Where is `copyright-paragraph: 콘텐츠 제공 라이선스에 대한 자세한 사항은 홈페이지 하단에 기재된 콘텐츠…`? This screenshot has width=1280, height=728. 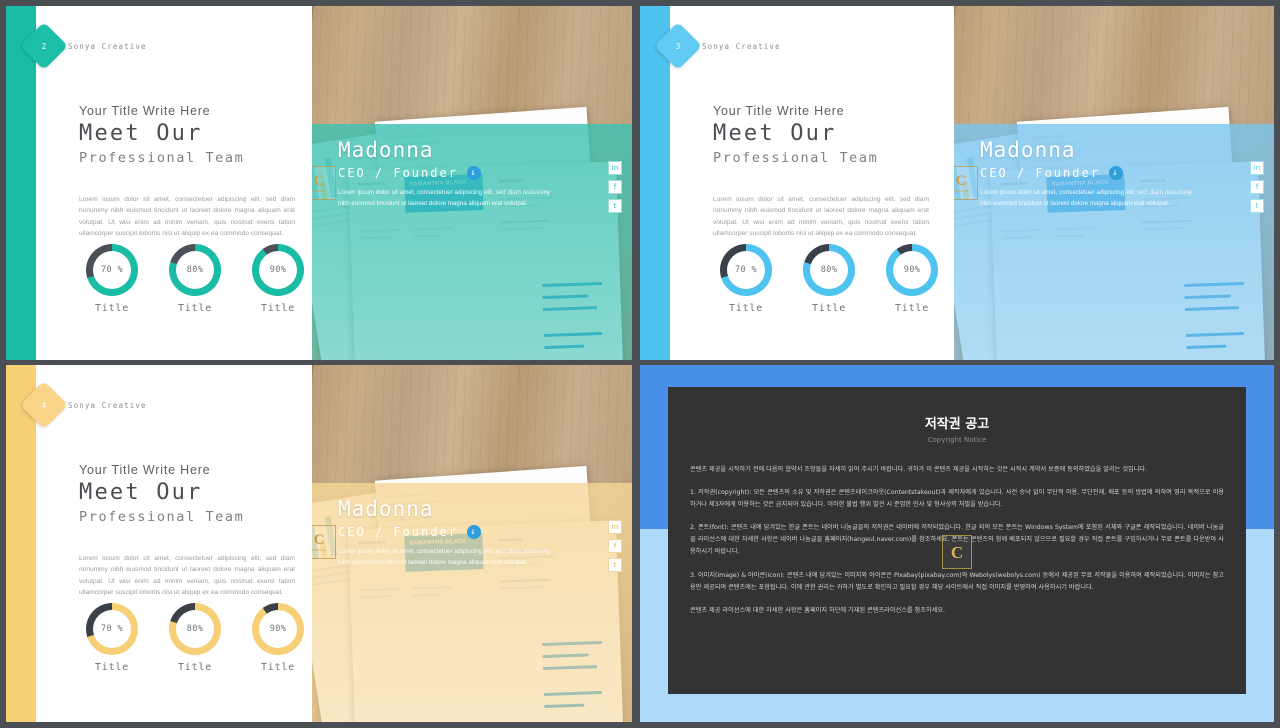 copyright-paragraph: 콘텐츠 제공 라이선스에 대한 자세한 사항은 홈페이지 하단에 기재된 콘텐츠… is located at coordinates (818, 610).